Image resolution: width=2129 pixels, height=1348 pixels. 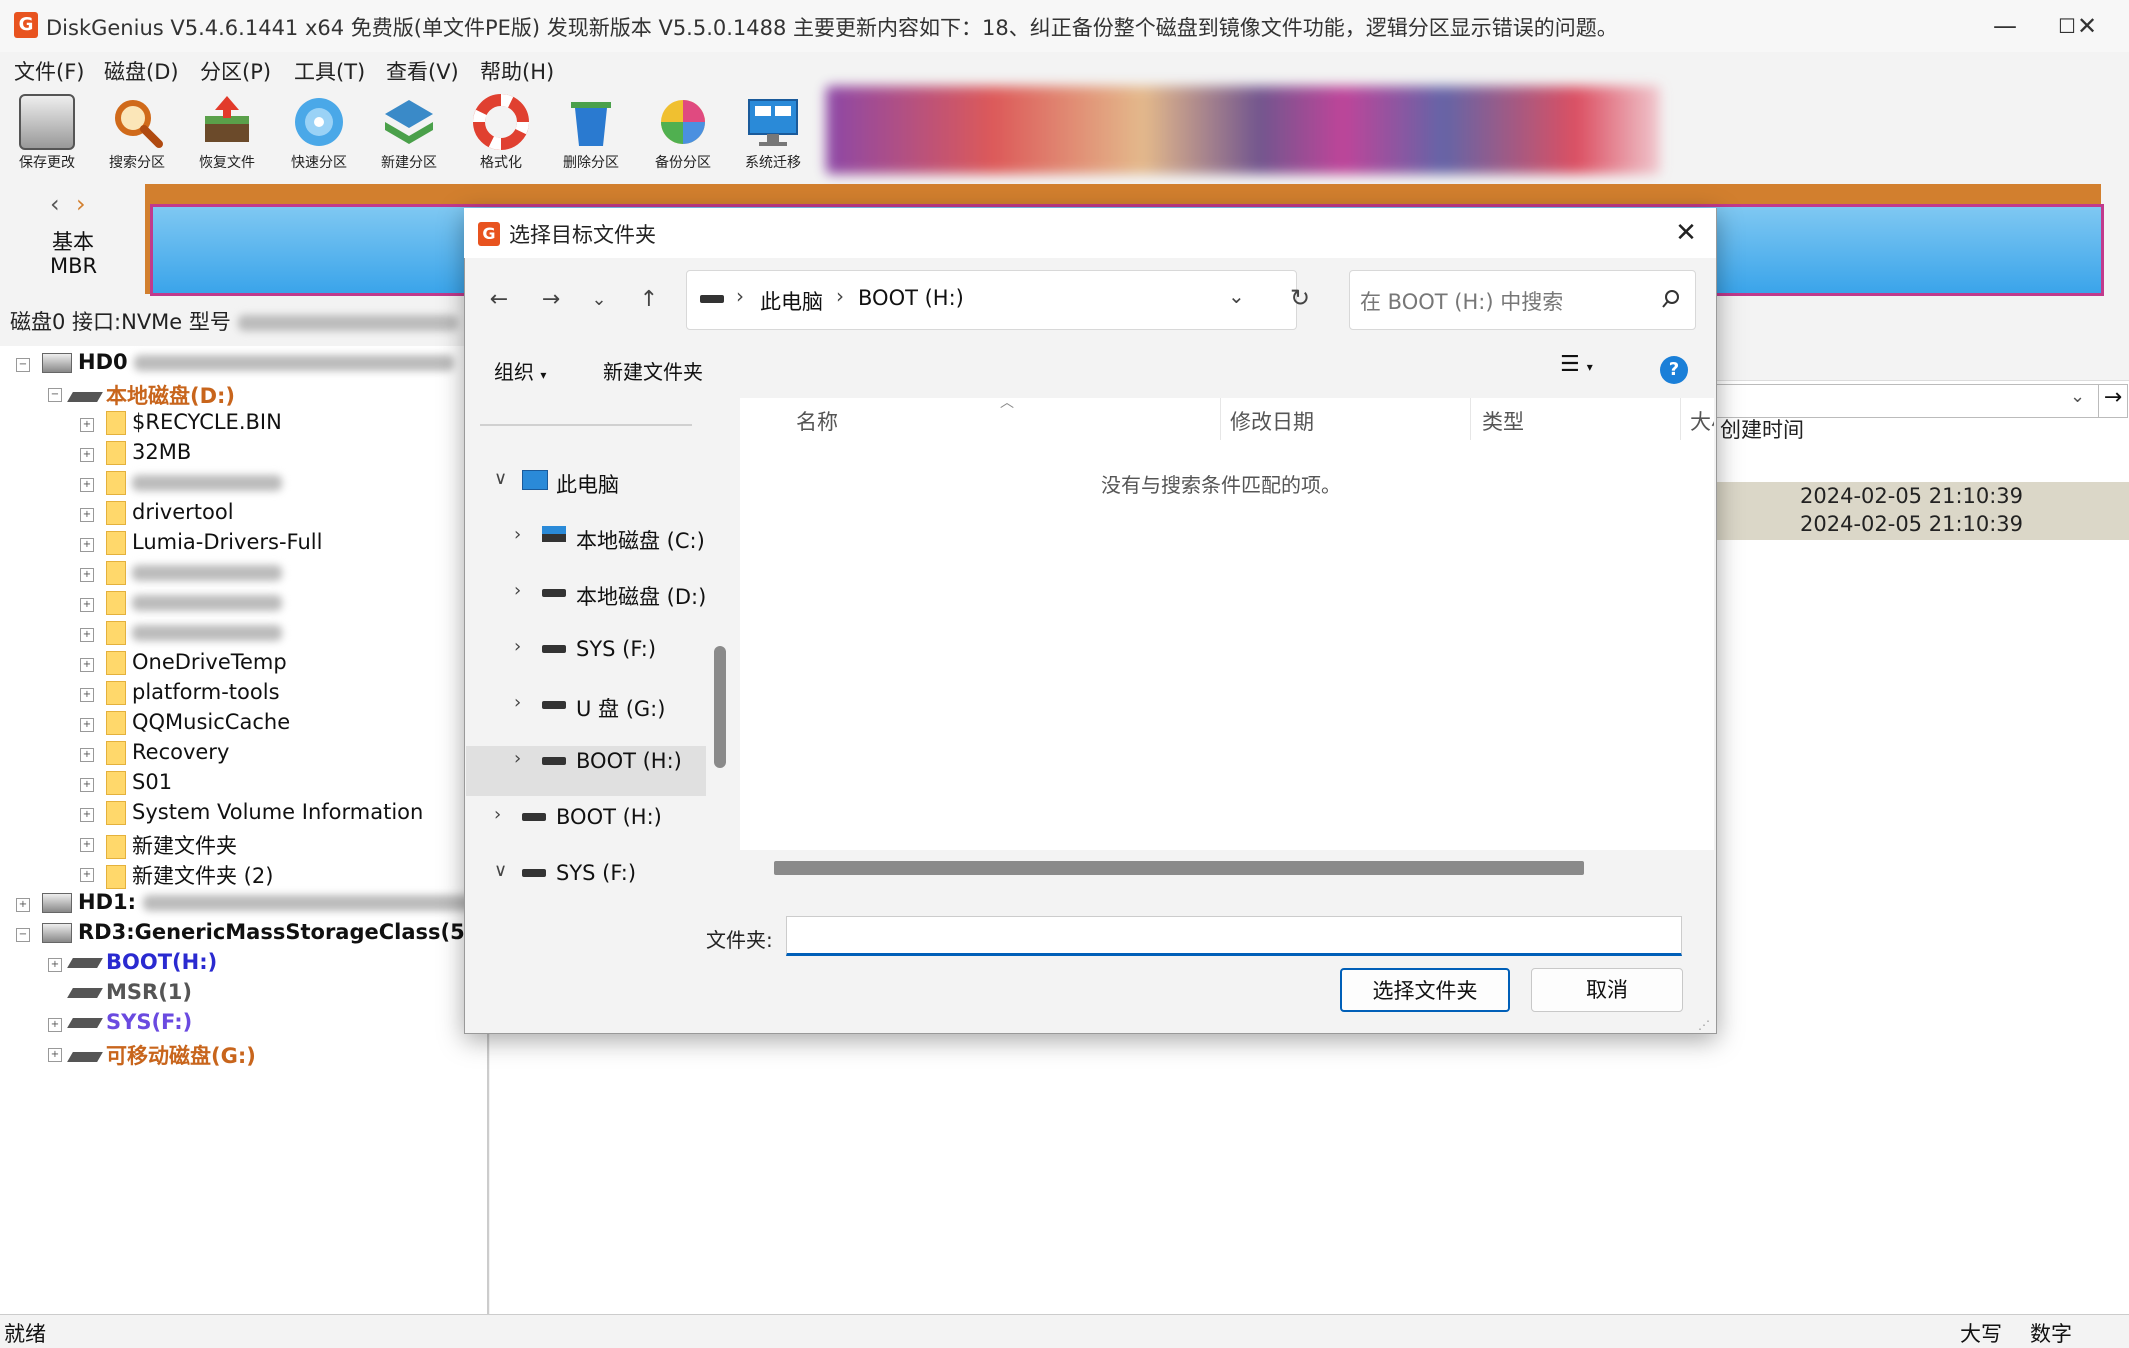 What do you see at coordinates (791, 301) in the screenshot?
I see `breadcrumb-this-pc: 此电脑` at bounding box center [791, 301].